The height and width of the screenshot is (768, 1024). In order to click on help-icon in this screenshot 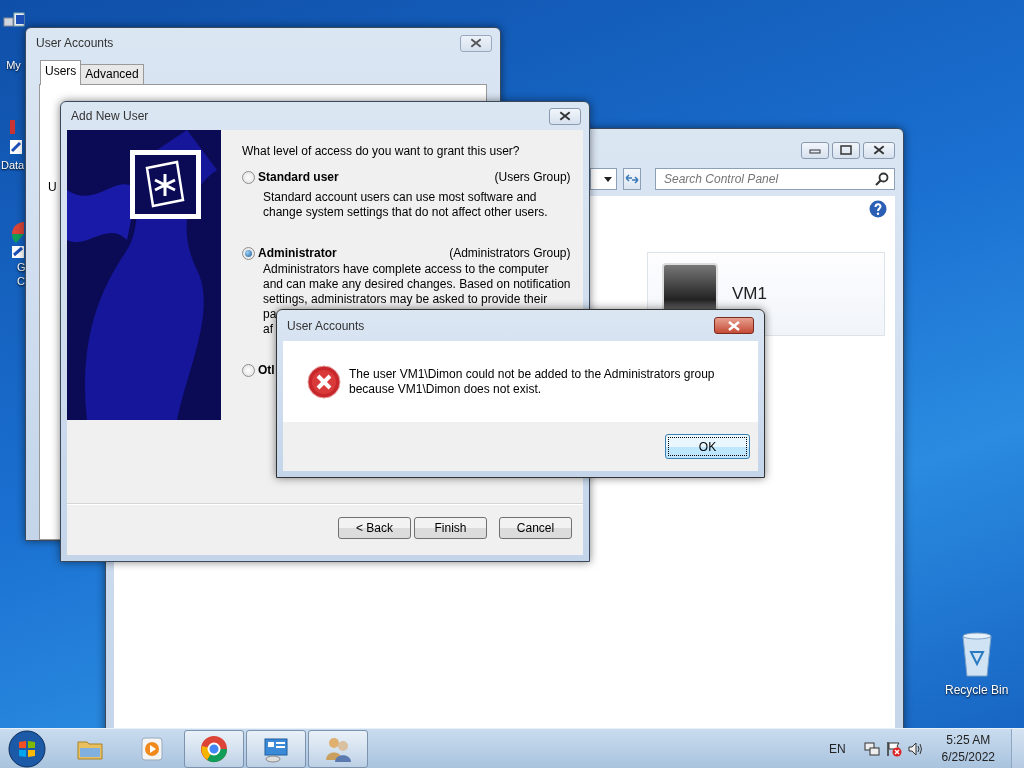, I will do `click(878, 209)`.